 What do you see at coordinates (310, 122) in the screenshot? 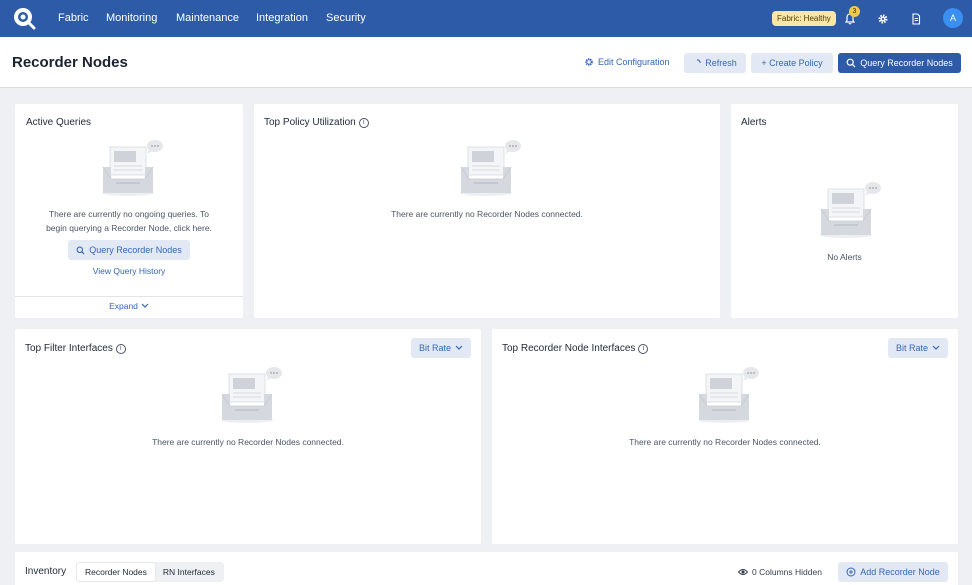
I see `top-policy-title-text: Top Policy Utilization` at bounding box center [310, 122].